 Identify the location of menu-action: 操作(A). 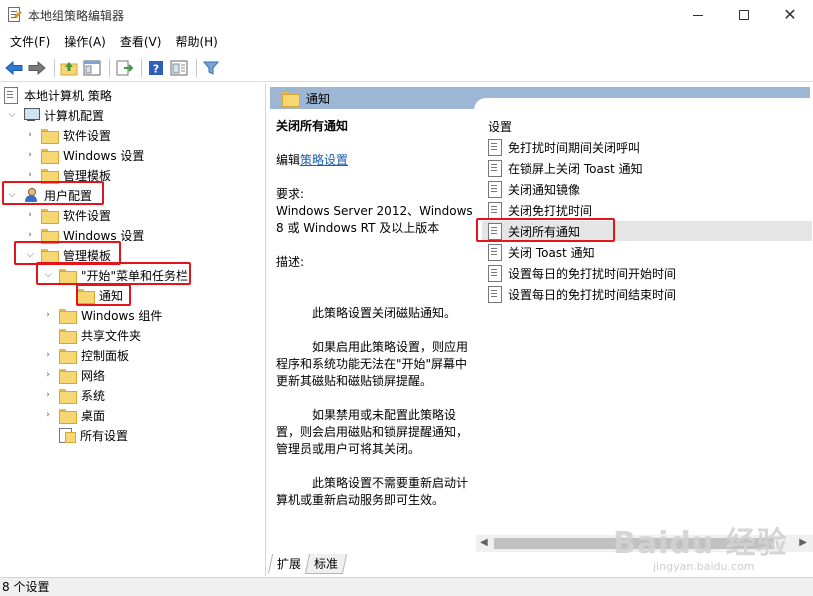
(85, 42).